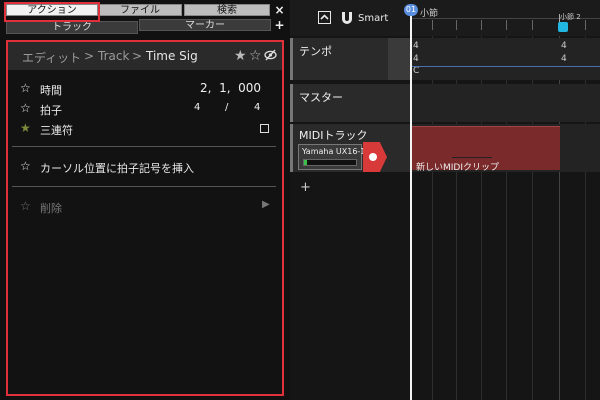 The width and height of the screenshot is (600, 400). Describe the element at coordinates (197, 107) in the screenshot. I see `numerator-value: 4` at that location.